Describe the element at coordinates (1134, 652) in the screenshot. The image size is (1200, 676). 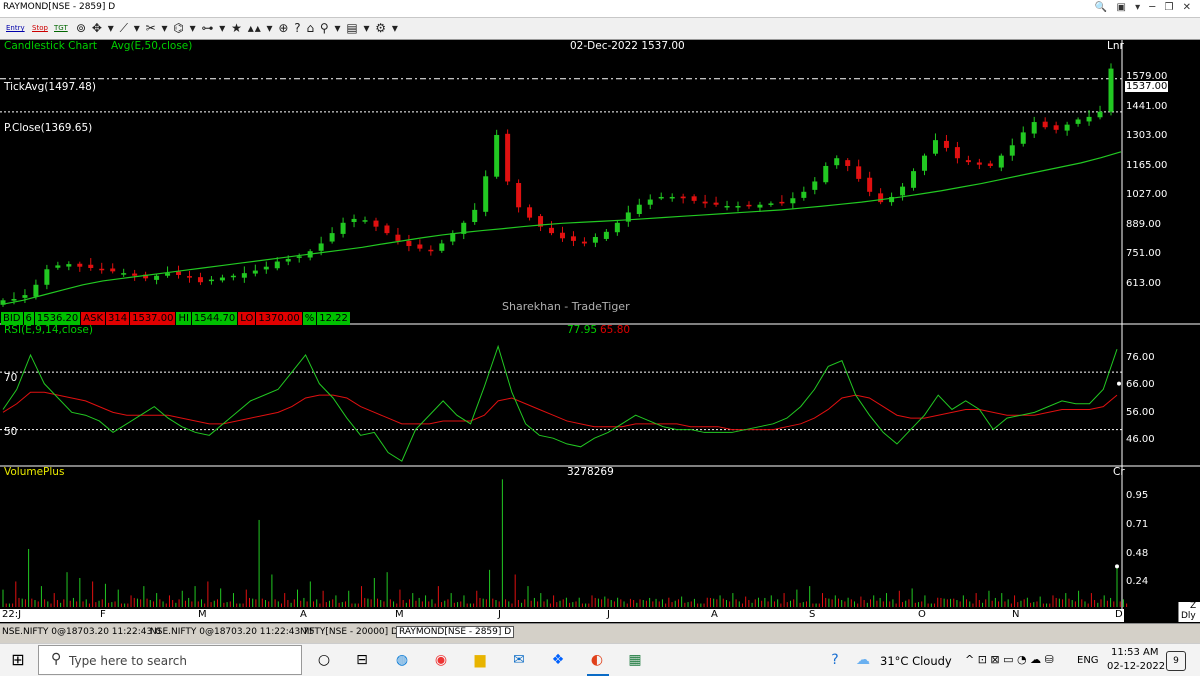
I see `clock-time: 11:53 AM` at that location.